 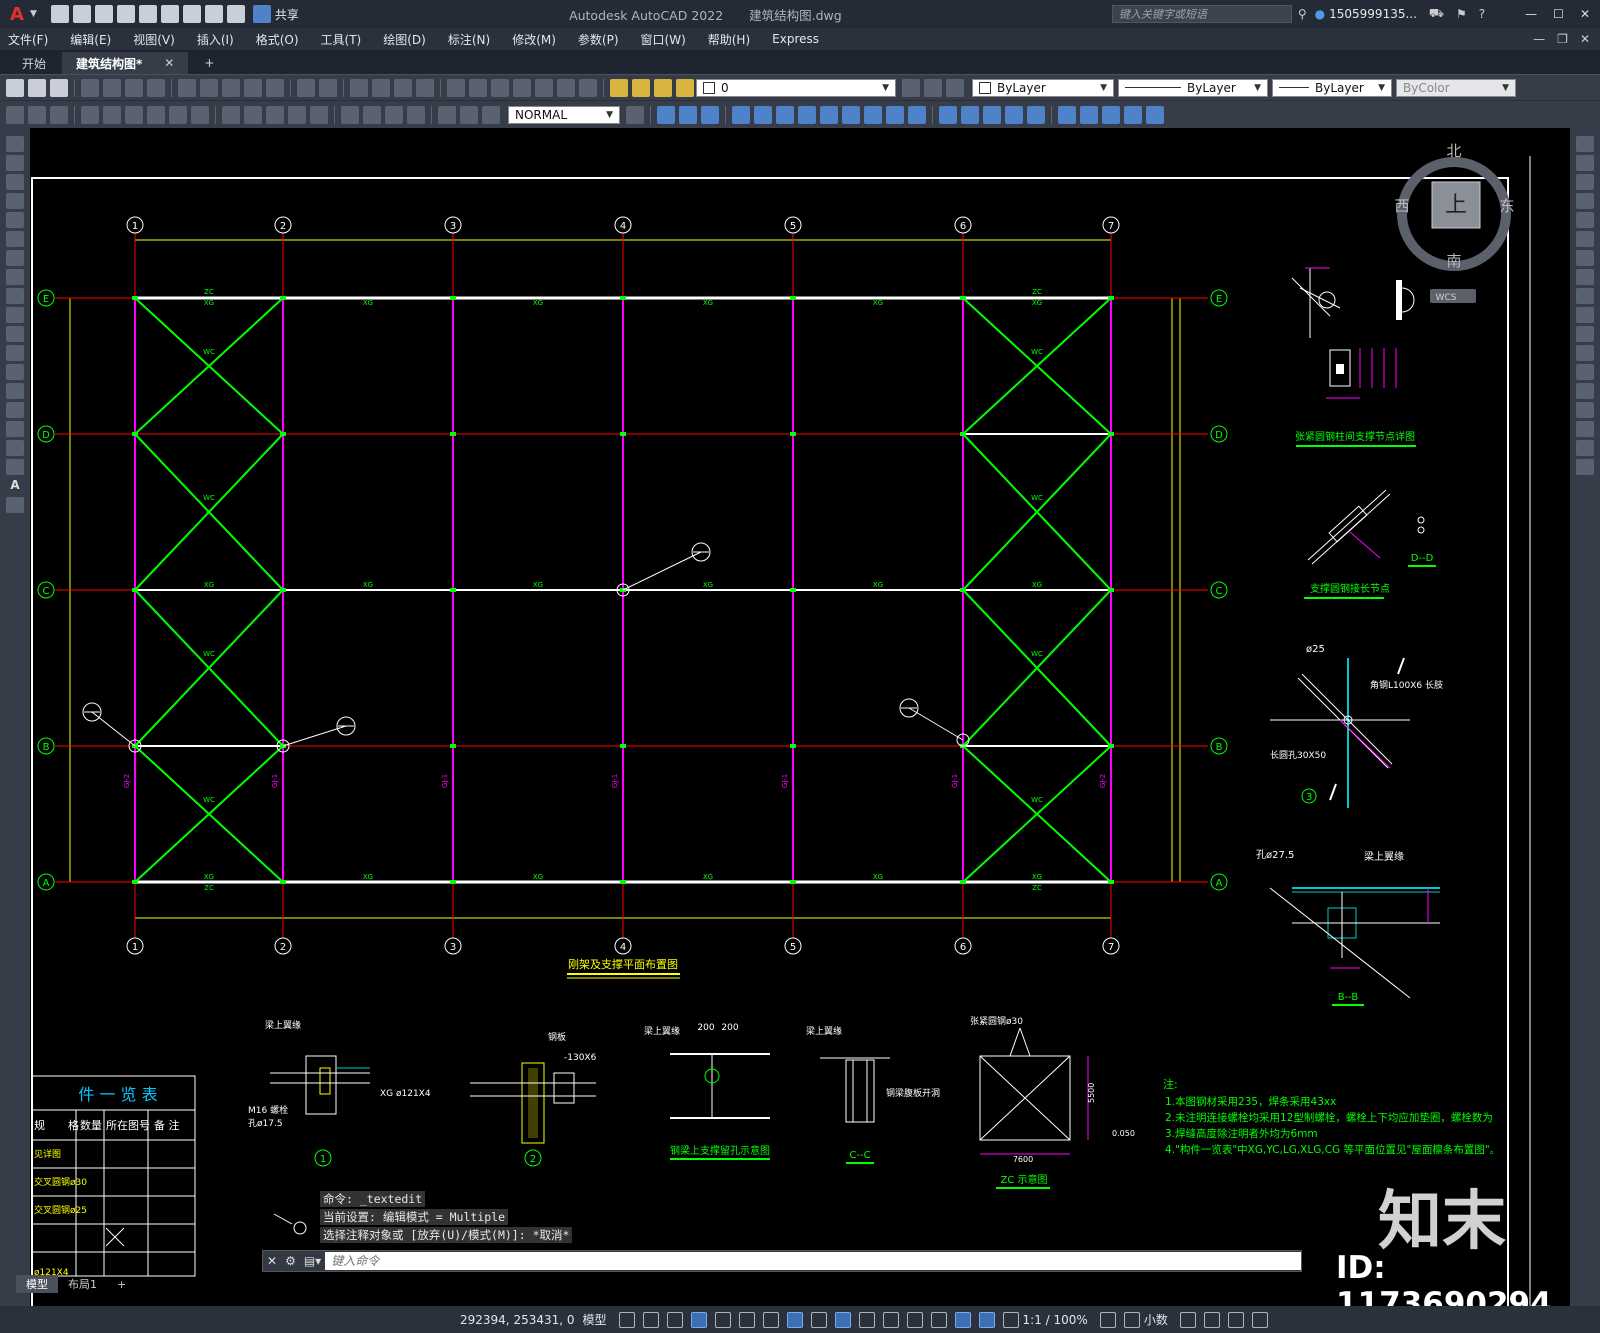 What do you see at coordinates (710, 114) in the screenshot?
I see `subtract-icon` at bounding box center [710, 114].